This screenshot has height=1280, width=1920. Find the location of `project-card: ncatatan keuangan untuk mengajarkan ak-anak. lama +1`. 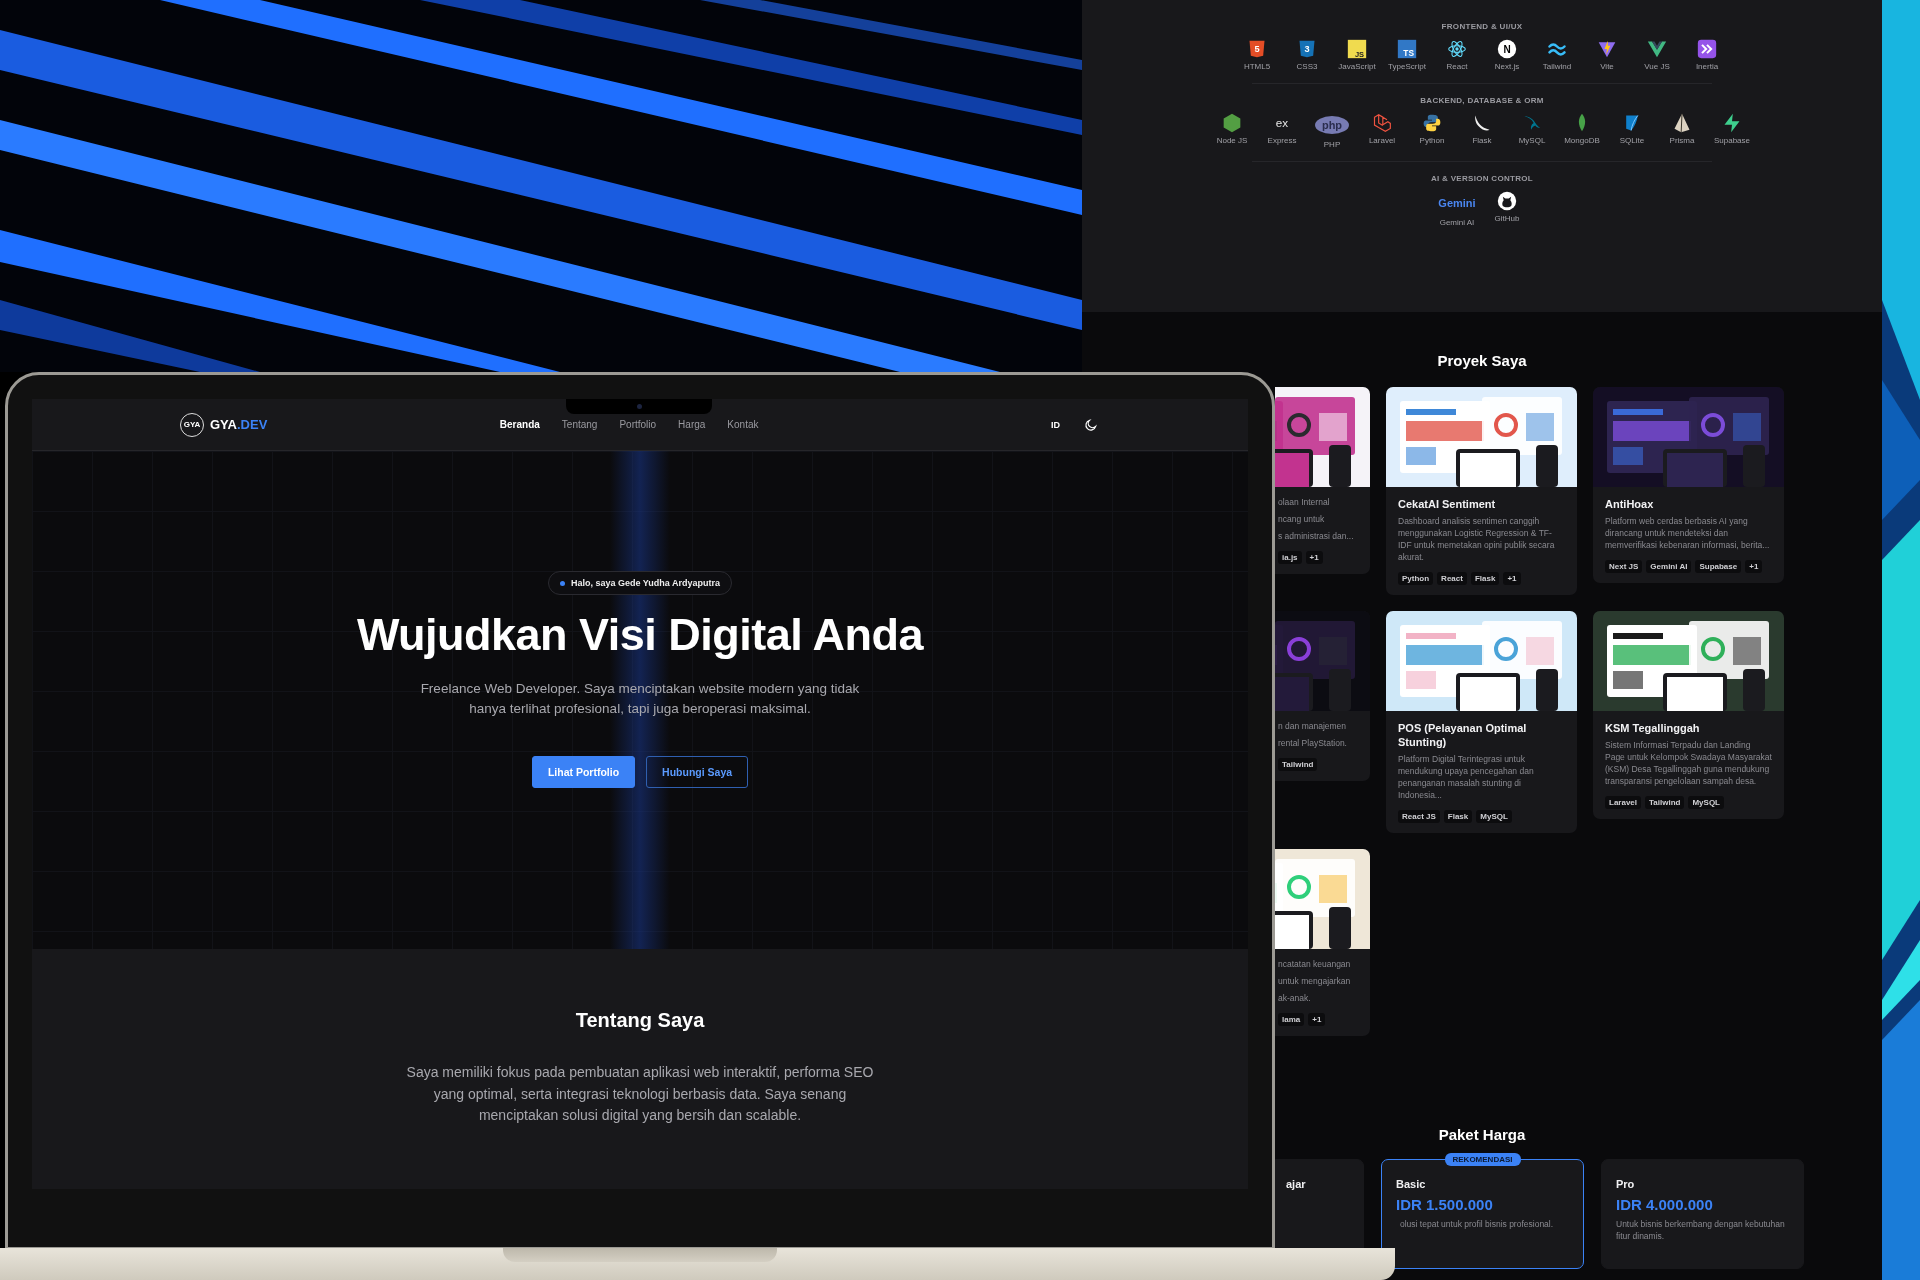

project-card: ncatatan keuangan untuk mengajarkan ak-anak. lama +1 is located at coordinates (1322, 942).